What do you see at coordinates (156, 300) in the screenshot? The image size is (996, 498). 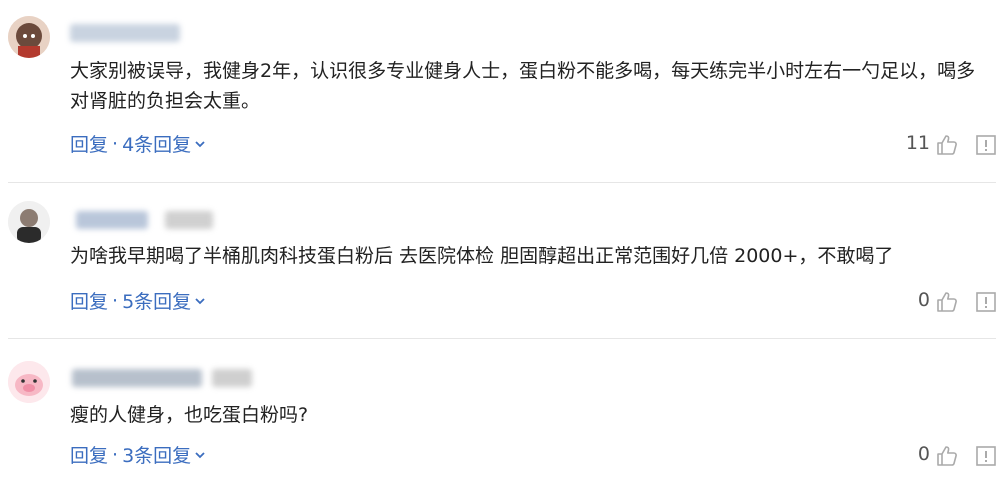 I see `view-replies-button: 5条回复` at bounding box center [156, 300].